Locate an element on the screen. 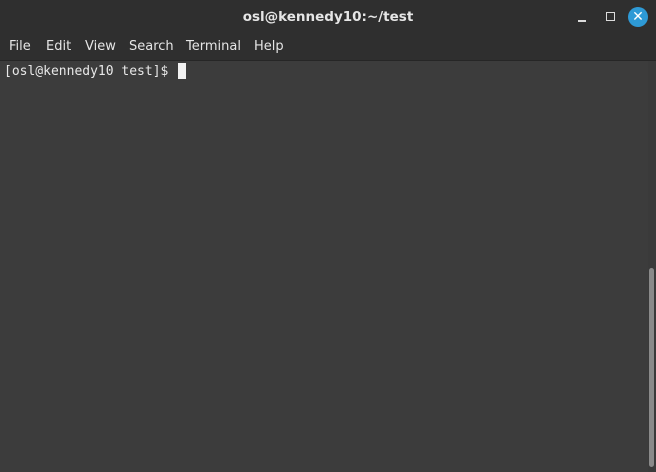 Image resolution: width=656 pixels, height=472 pixels. close-button: ✕ is located at coordinates (638, 17).